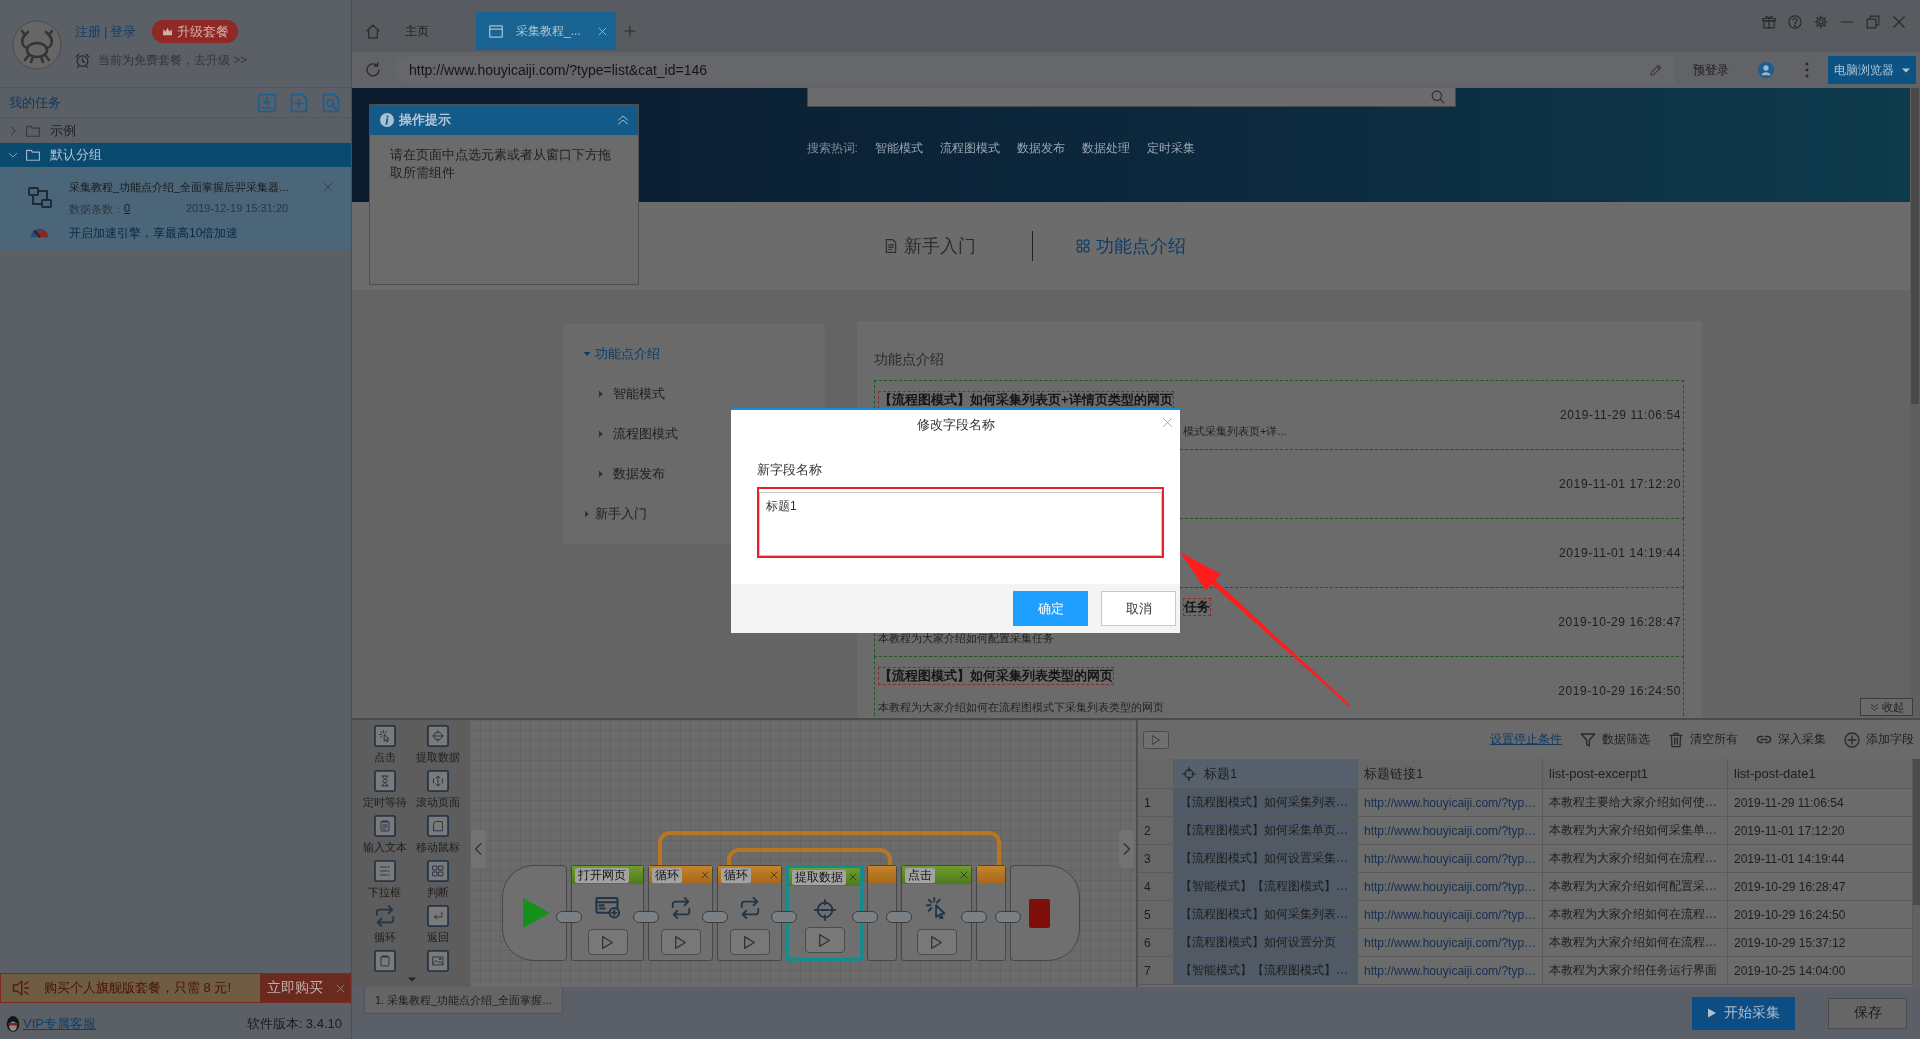 This screenshot has height=1039, width=1920. What do you see at coordinates (991, 875) in the screenshot?
I see `loop-end-header` at bounding box center [991, 875].